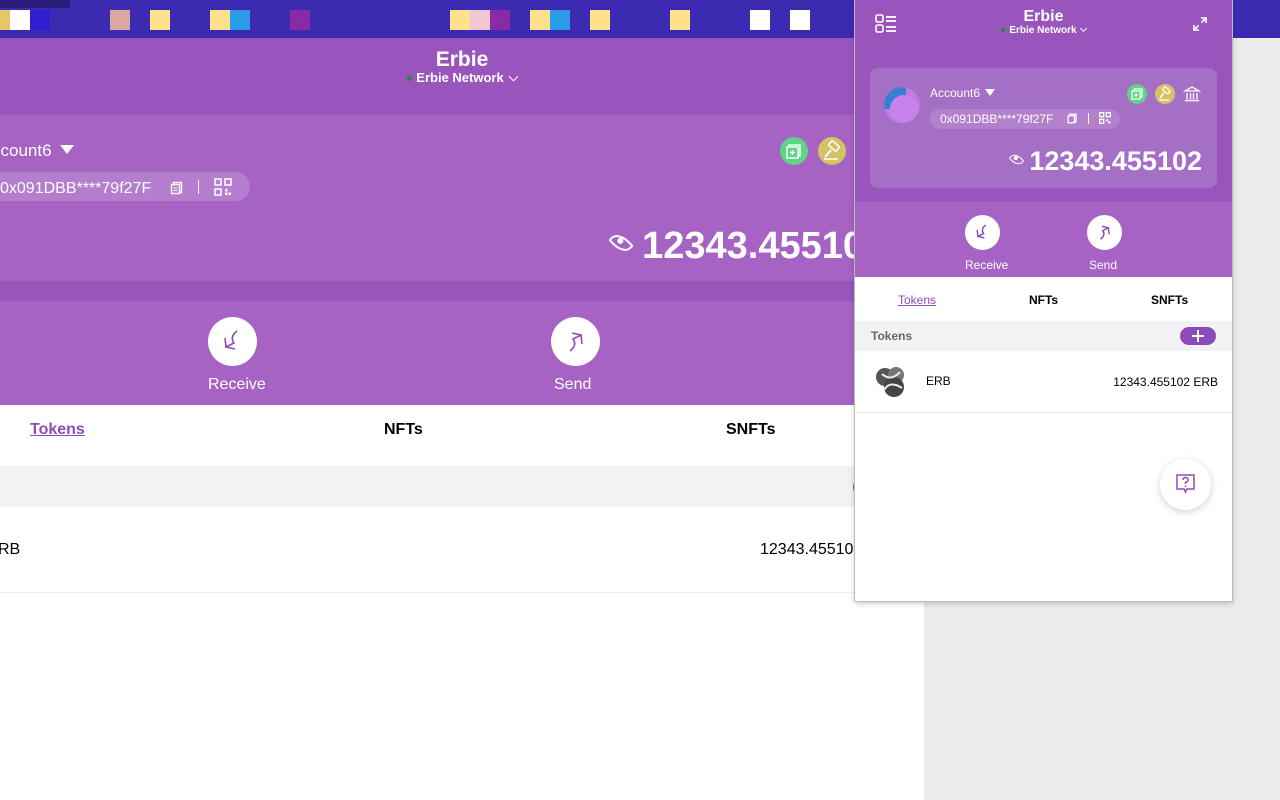 This screenshot has width=1280, height=800. I want to click on address-pill: 0x091DBB****79f27F, so click(125, 186).